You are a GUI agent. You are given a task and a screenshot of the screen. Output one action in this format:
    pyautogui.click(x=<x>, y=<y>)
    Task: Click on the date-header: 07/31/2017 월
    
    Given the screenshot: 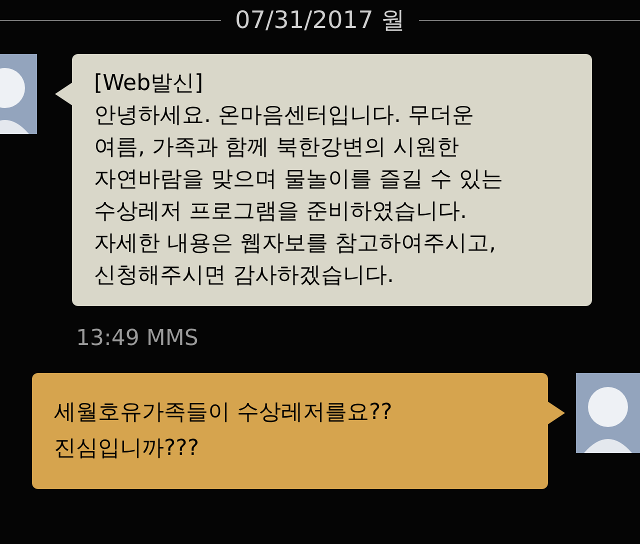 What is the action you would take?
    pyautogui.click(x=320, y=20)
    